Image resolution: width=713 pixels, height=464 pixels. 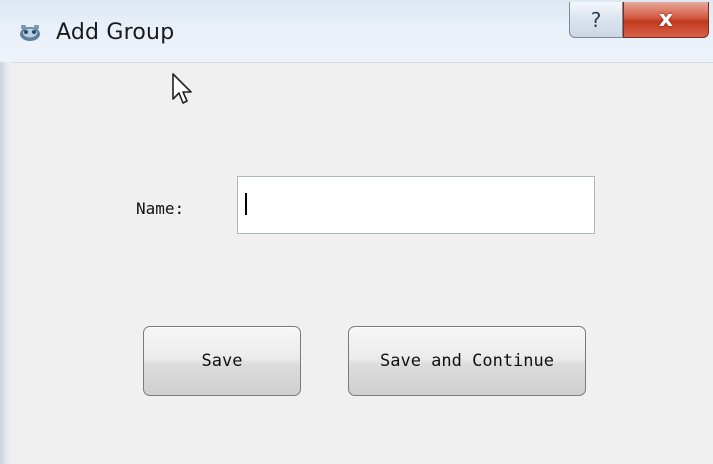 I want to click on save-button: Save, so click(x=222, y=361).